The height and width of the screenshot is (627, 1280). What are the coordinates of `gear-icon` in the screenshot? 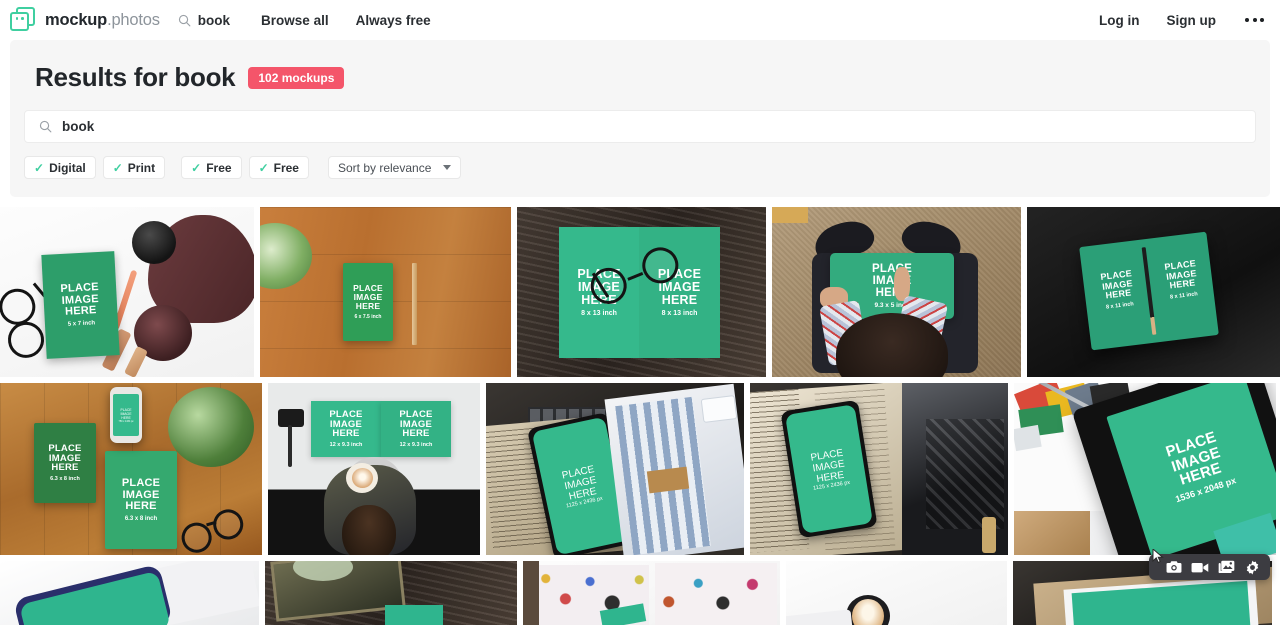 It's located at (1252, 567).